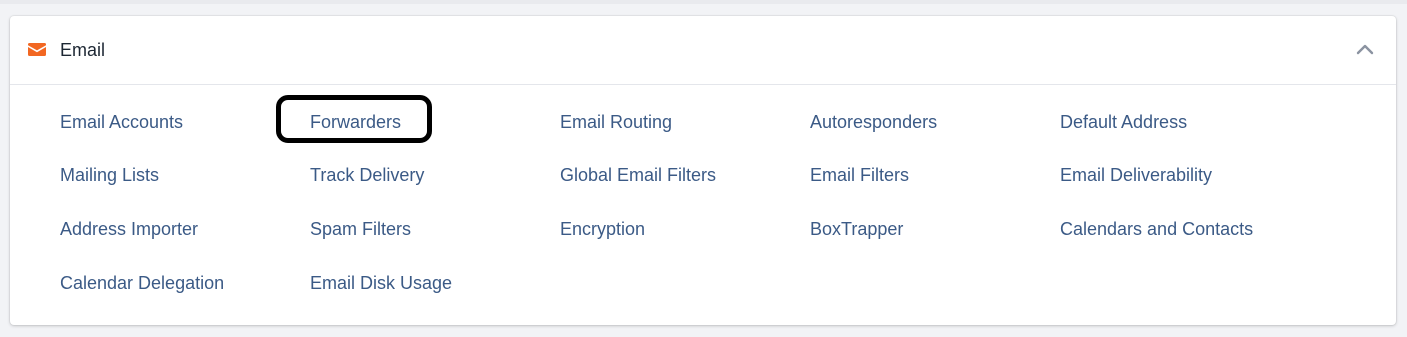 The width and height of the screenshot is (1407, 337). Describe the element at coordinates (142, 283) in the screenshot. I see `link-calendar-delegation: Calendar Delegation` at that location.